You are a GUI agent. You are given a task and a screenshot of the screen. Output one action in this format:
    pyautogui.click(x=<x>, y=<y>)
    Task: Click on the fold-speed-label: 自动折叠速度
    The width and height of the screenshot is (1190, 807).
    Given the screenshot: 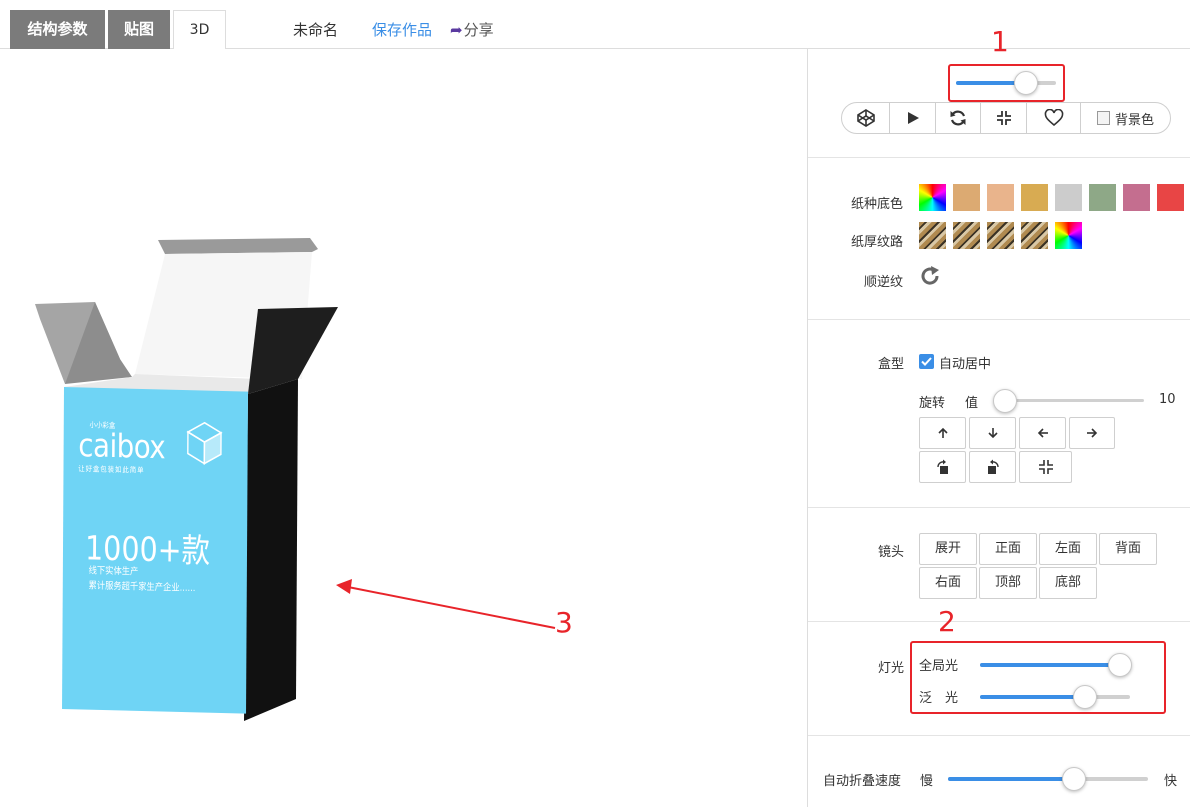 What is the action you would take?
    pyautogui.click(x=862, y=781)
    